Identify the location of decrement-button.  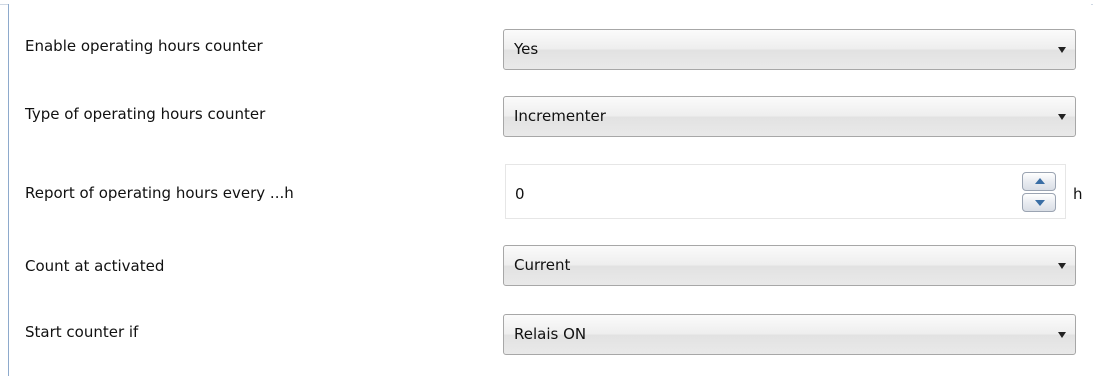
(1039, 202).